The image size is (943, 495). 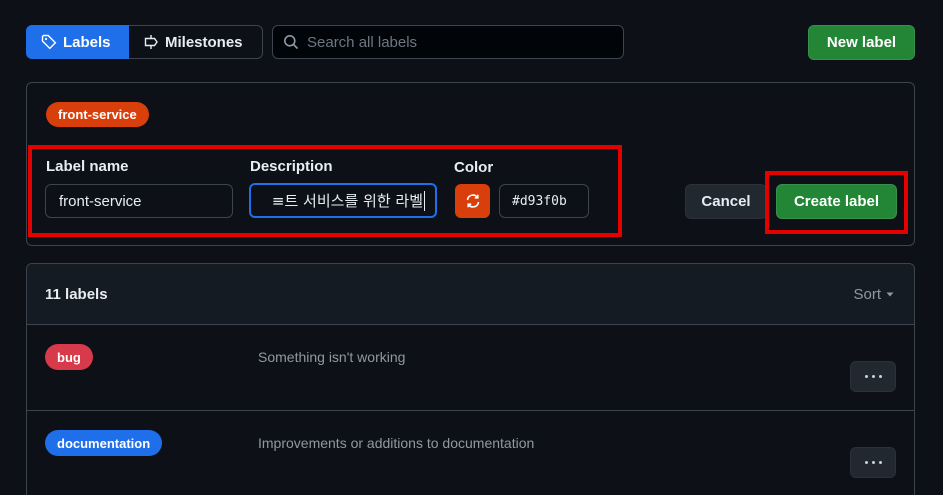 What do you see at coordinates (836, 201) in the screenshot?
I see `create-label-button: Create label` at bounding box center [836, 201].